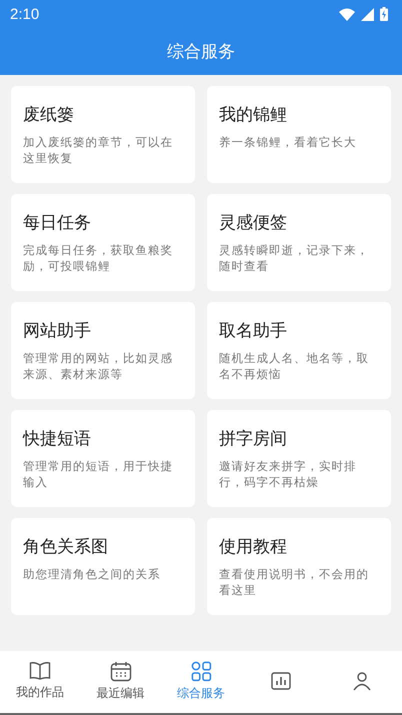  Describe the element at coordinates (288, 142) in the screenshot. I see `card-description: 养一条锦鲤，看着它长大` at that location.